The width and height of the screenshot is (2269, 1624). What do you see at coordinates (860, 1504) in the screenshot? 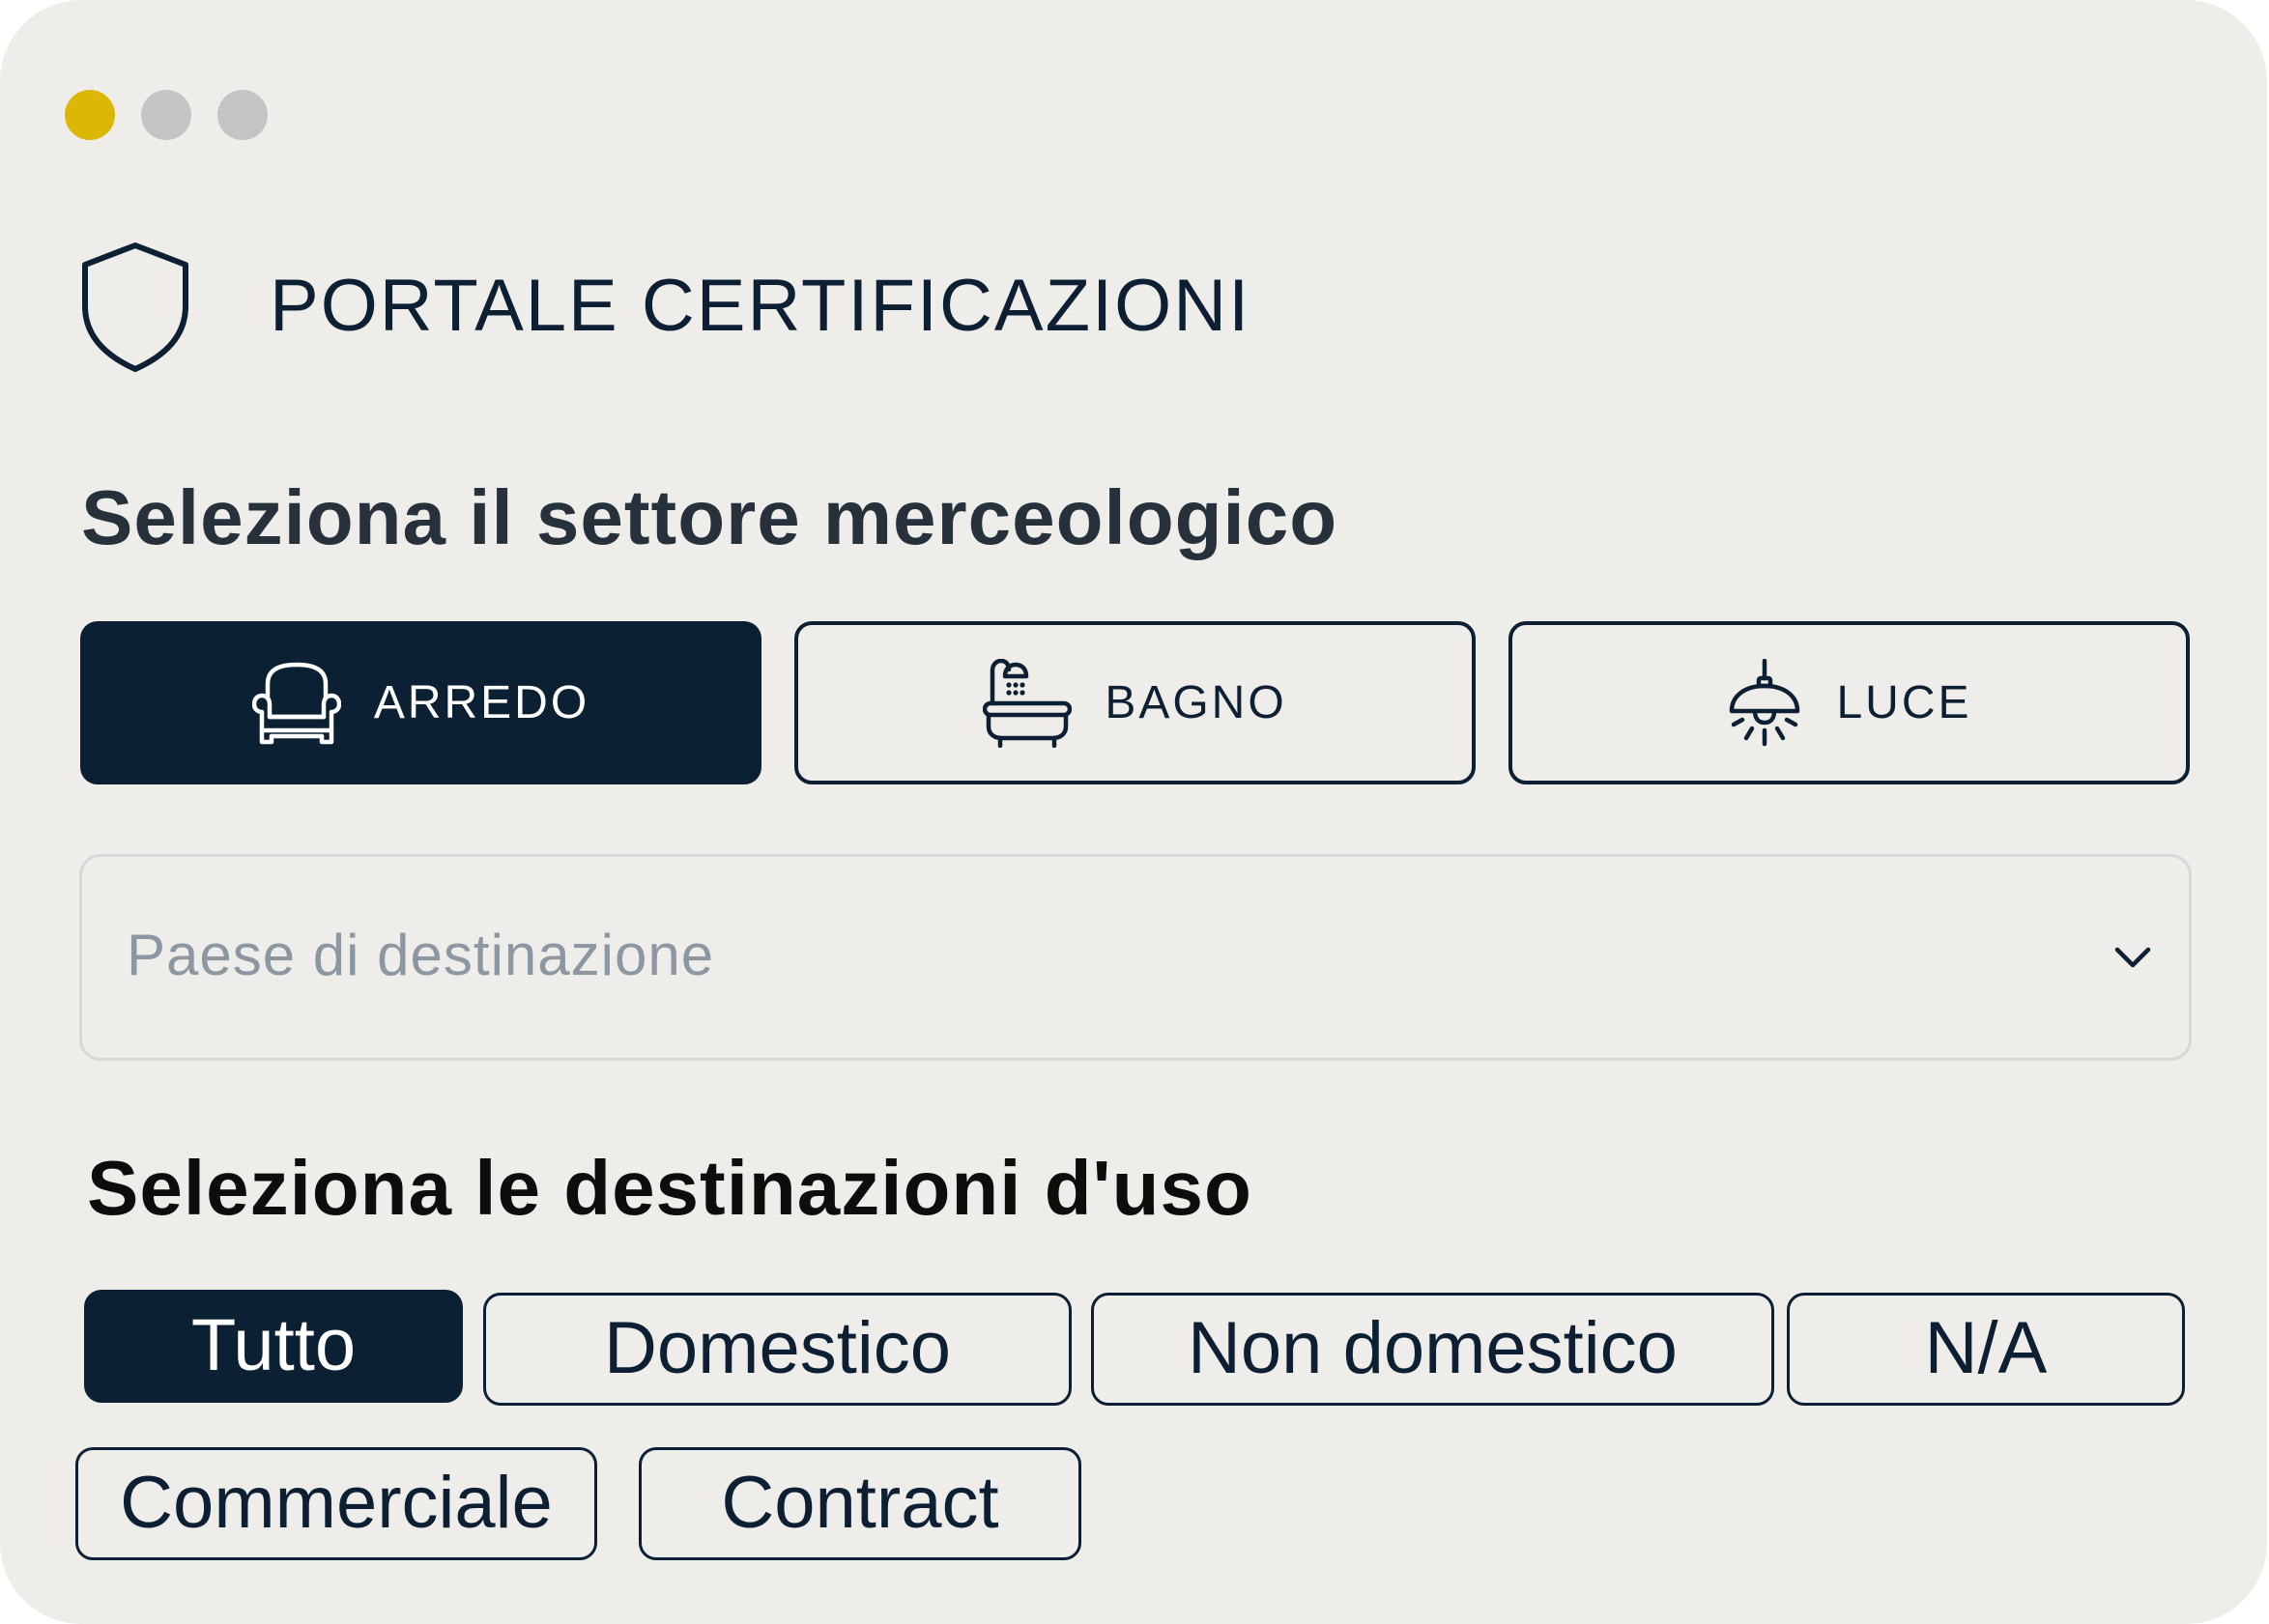
I see `usage-chip-contract: Contract` at bounding box center [860, 1504].